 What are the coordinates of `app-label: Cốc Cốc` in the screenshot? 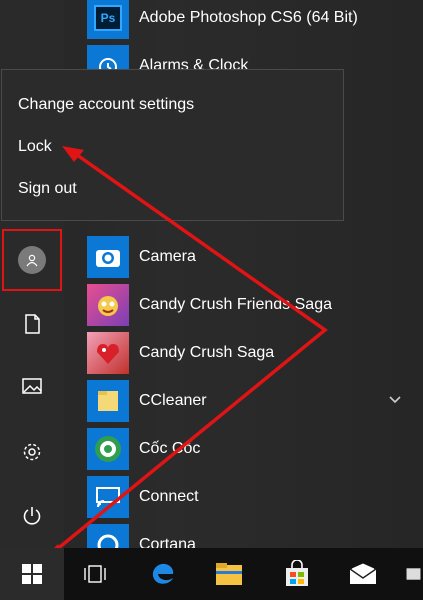 It's located at (170, 448).